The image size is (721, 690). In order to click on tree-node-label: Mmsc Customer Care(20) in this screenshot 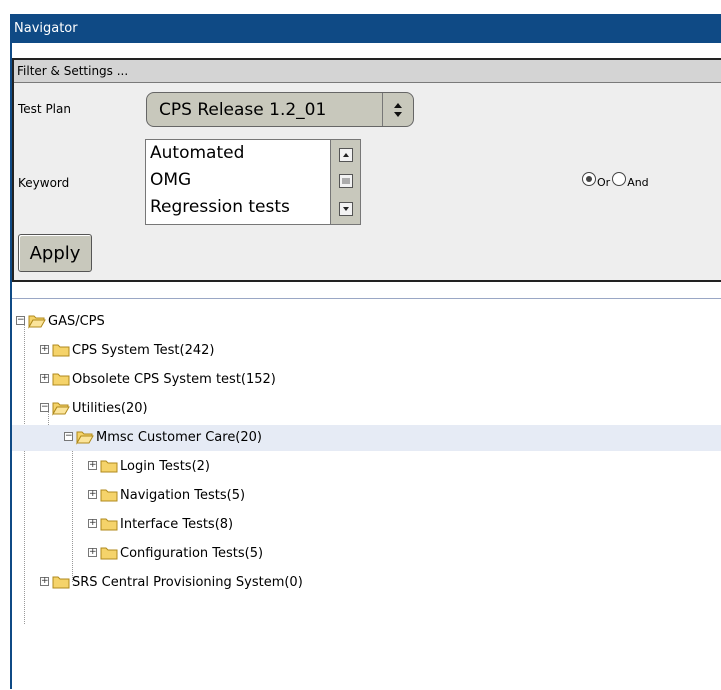, I will do `click(179, 437)`.